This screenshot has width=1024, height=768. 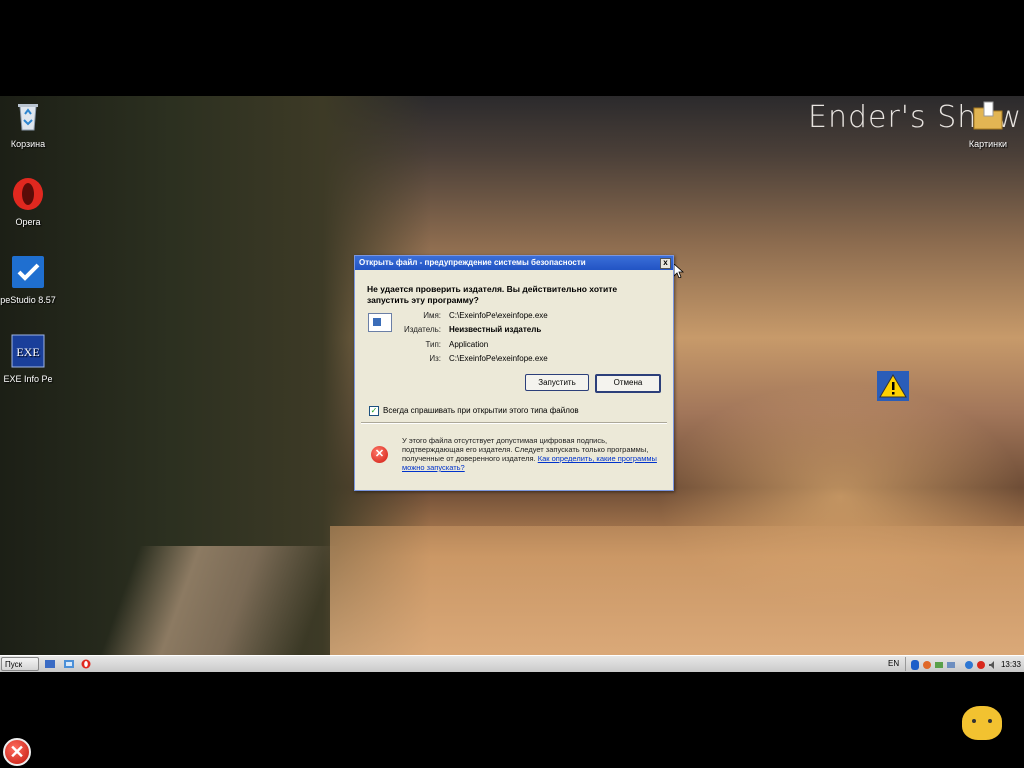 I want to click on taskbar: Пуск EN 13:33, so click(x=512, y=663).